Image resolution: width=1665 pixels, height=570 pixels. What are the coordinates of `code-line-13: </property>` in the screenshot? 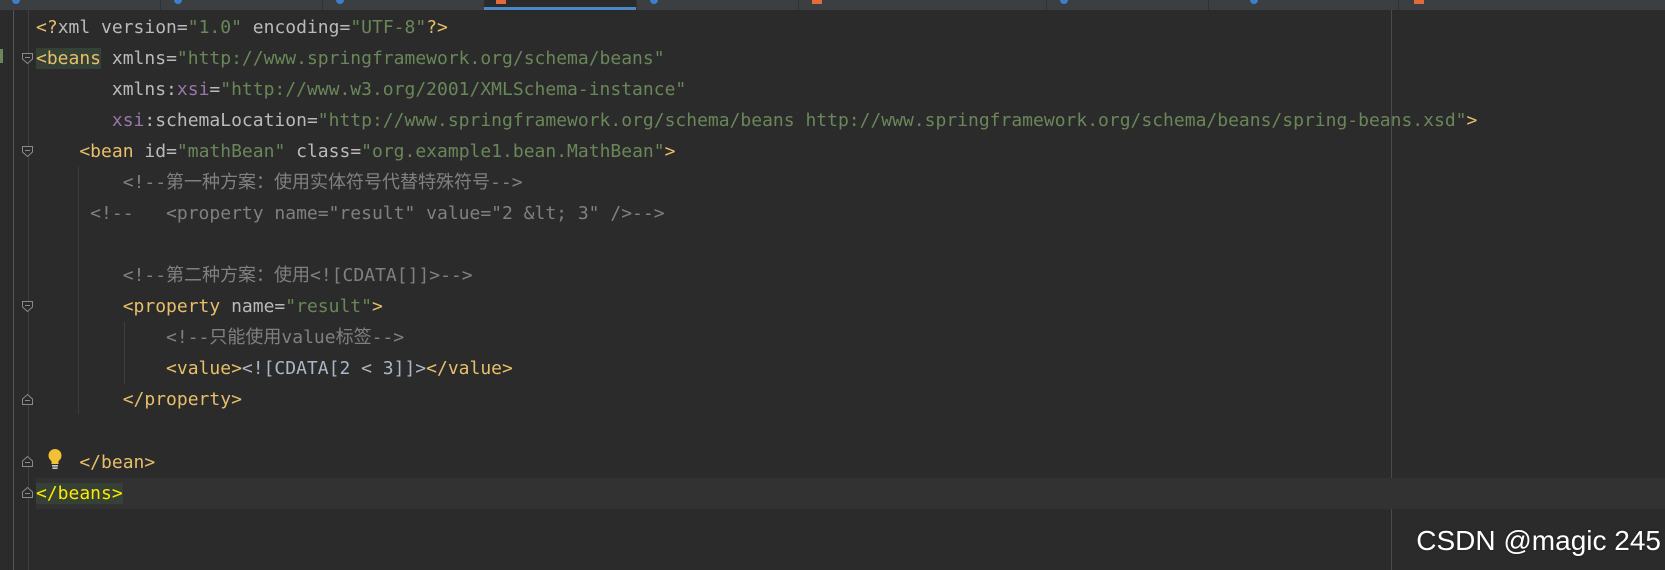 It's located at (139, 399).